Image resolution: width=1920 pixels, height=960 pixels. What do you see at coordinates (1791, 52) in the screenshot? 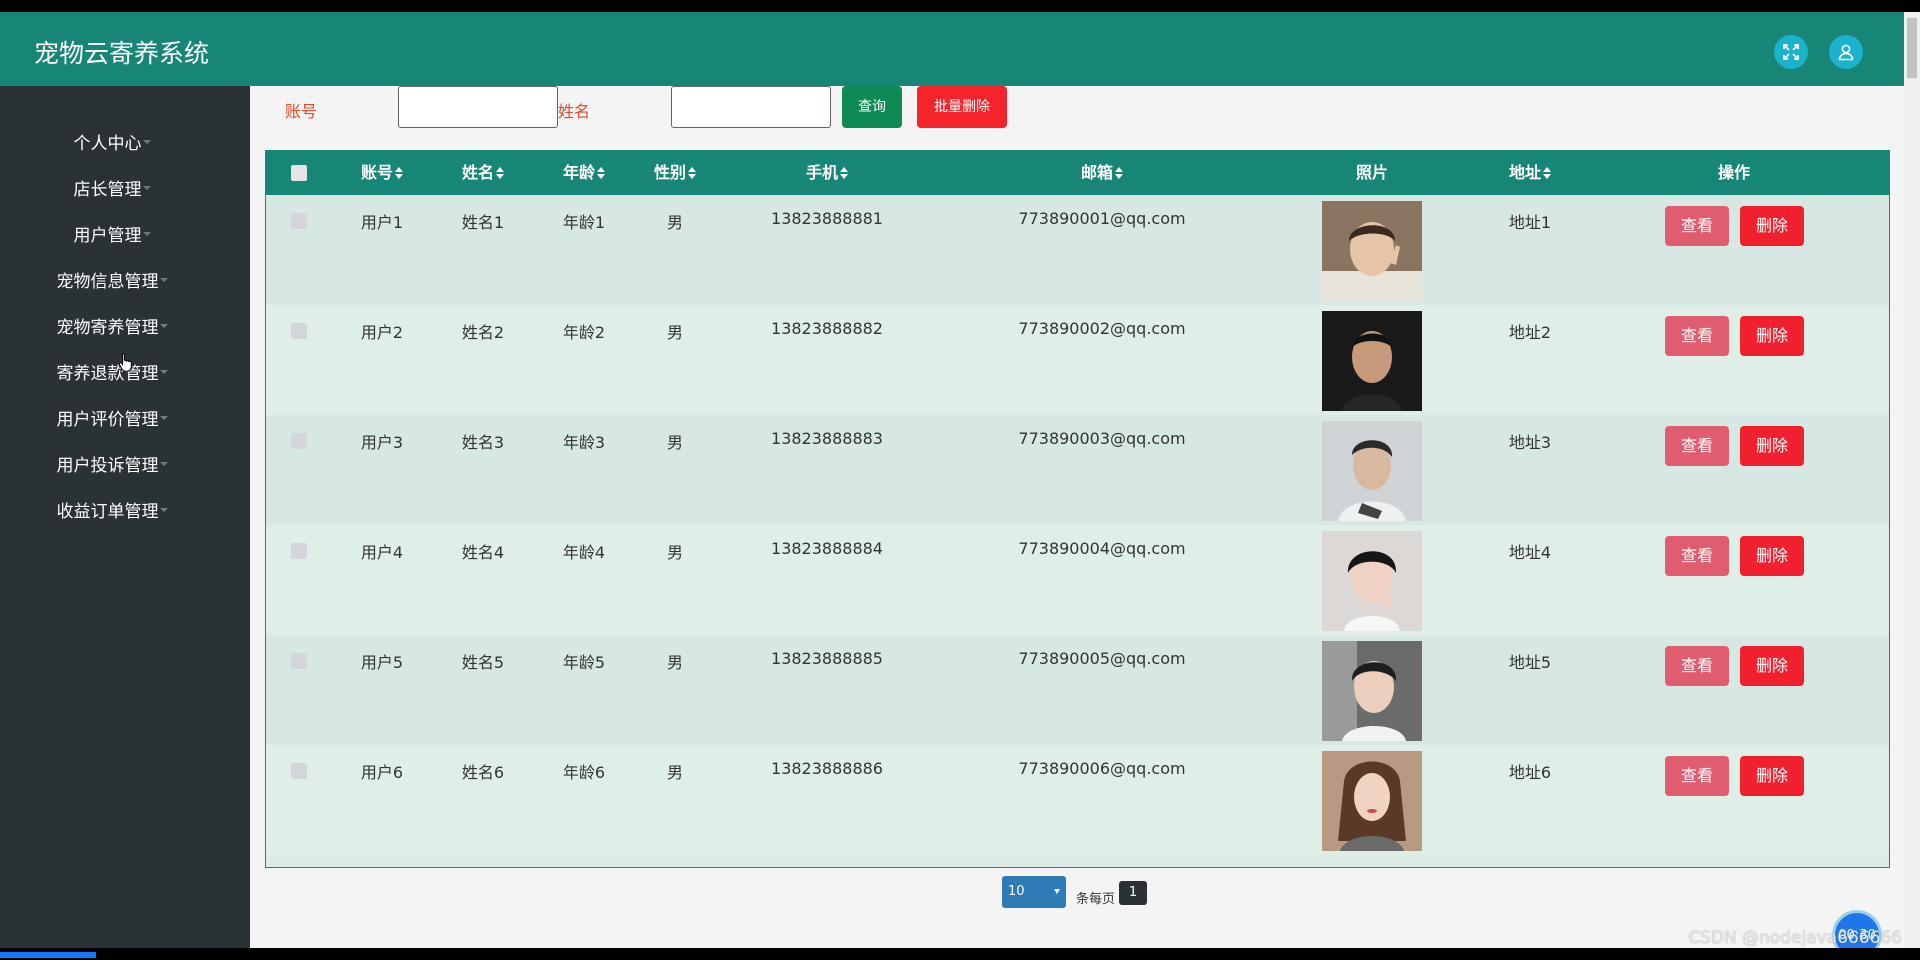
I see `fullscreen-button` at bounding box center [1791, 52].